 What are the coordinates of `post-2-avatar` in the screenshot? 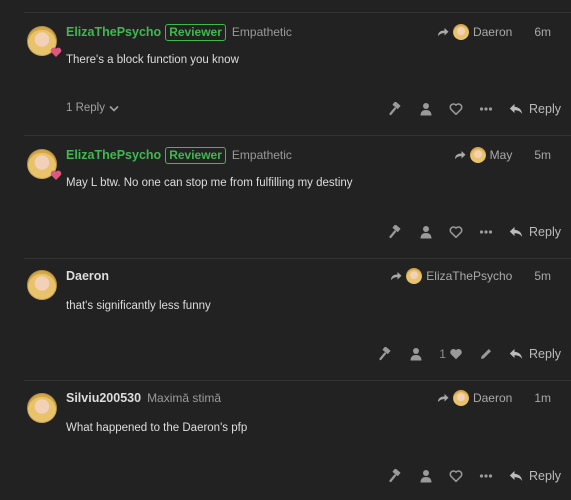 It's located at (44, 164).